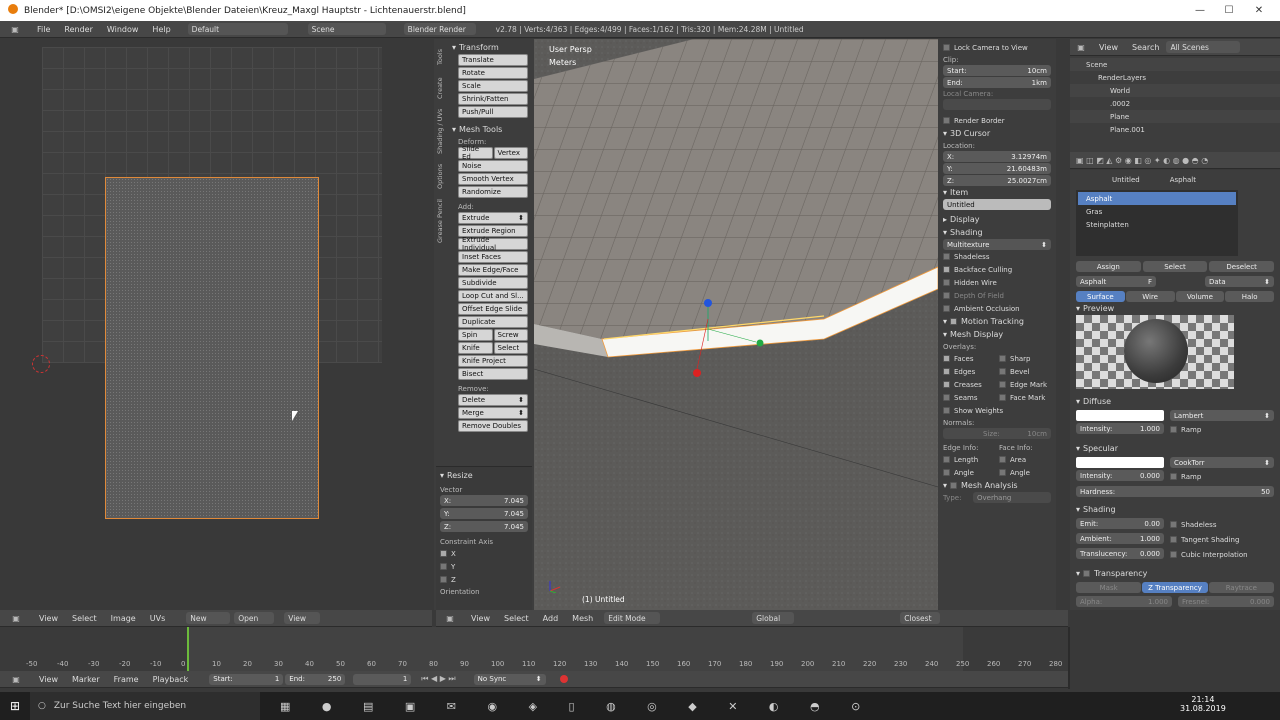 This screenshot has height=720, width=1280. What do you see at coordinates (43, 29) in the screenshot?
I see `menu-file: File` at bounding box center [43, 29].